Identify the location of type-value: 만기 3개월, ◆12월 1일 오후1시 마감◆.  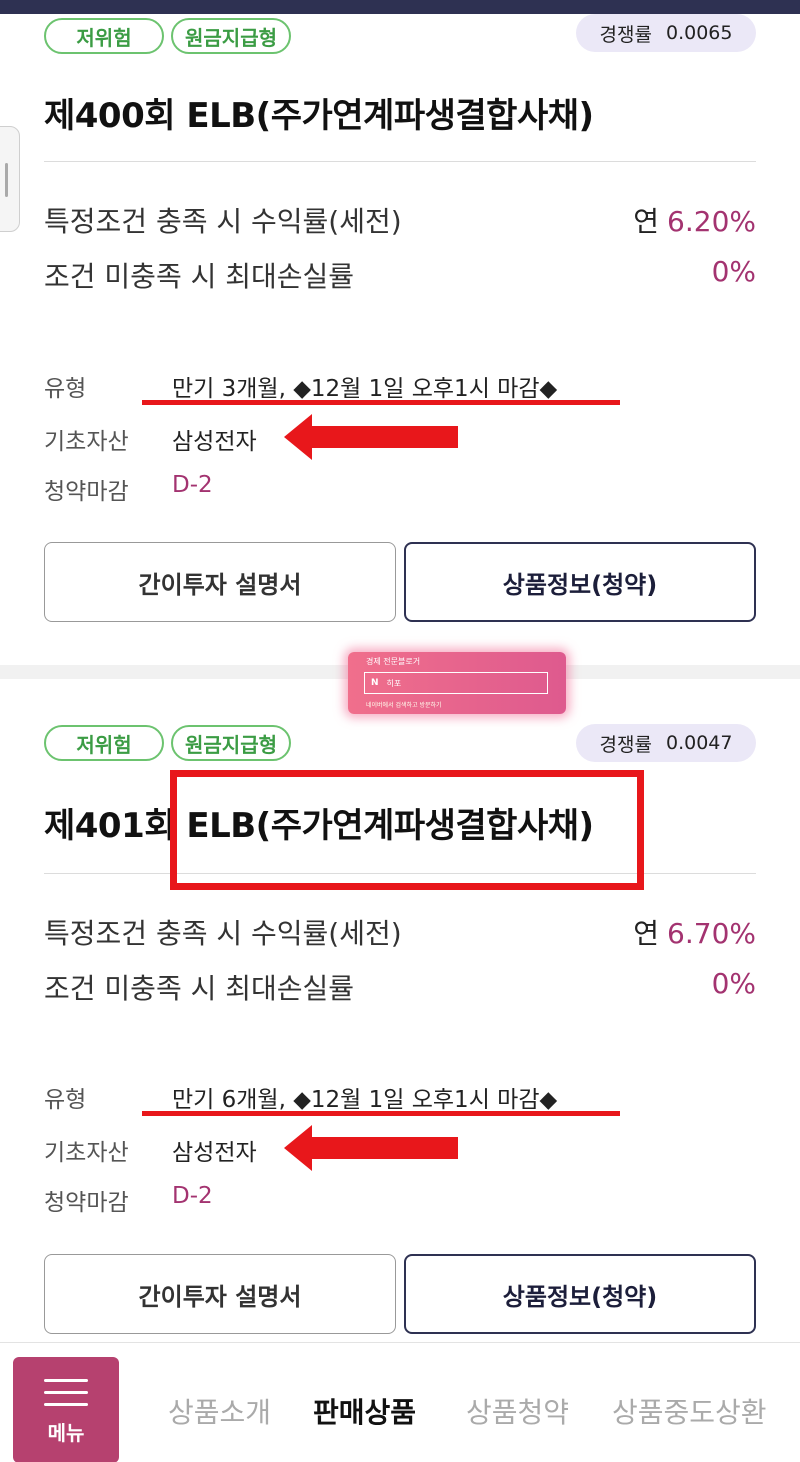
(365, 389).